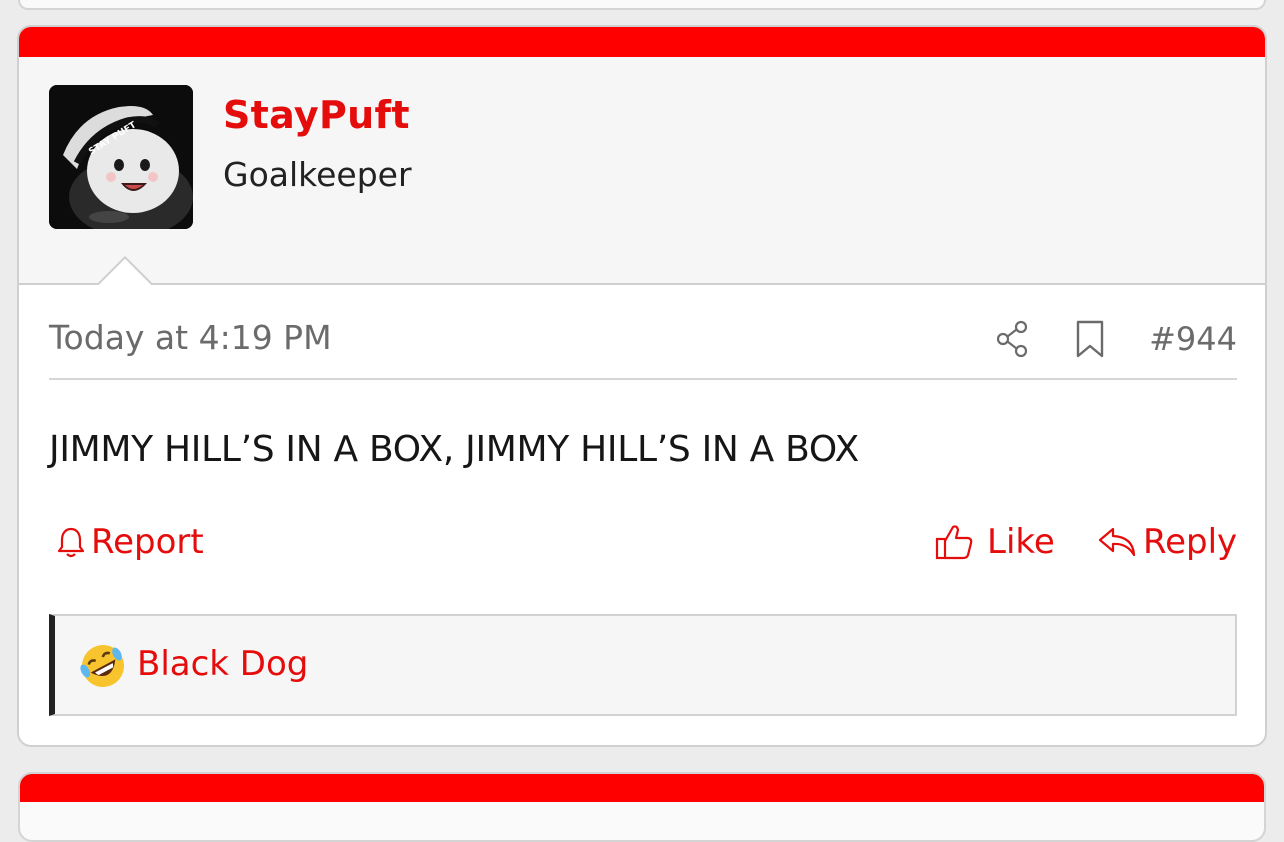 The image size is (1284, 842). I want to click on report-button: Report, so click(130, 542).